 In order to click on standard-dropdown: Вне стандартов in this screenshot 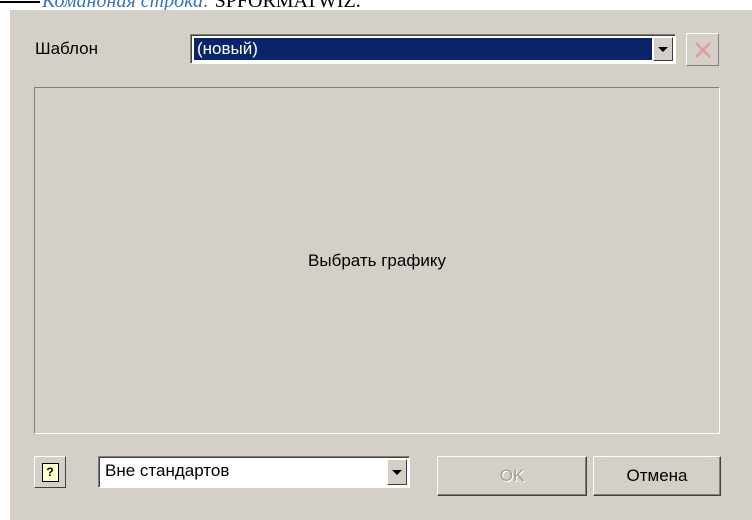, I will do `click(254, 472)`.